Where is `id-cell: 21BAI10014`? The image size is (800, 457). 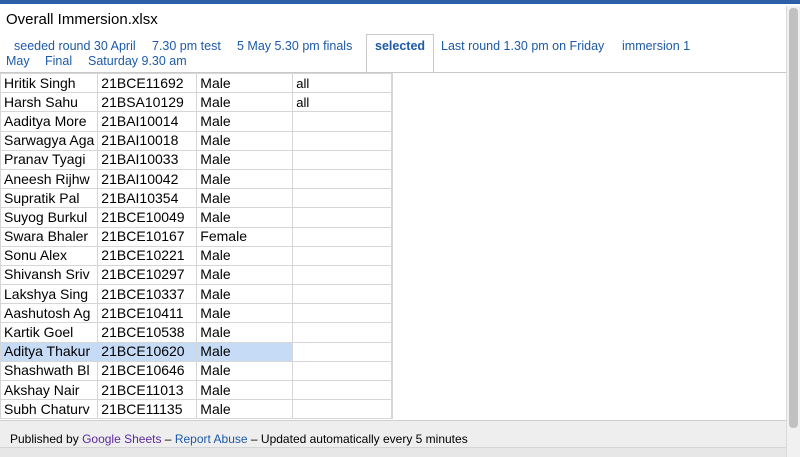
id-cell: 21BAI10014 is located at coordinates (147, 121).